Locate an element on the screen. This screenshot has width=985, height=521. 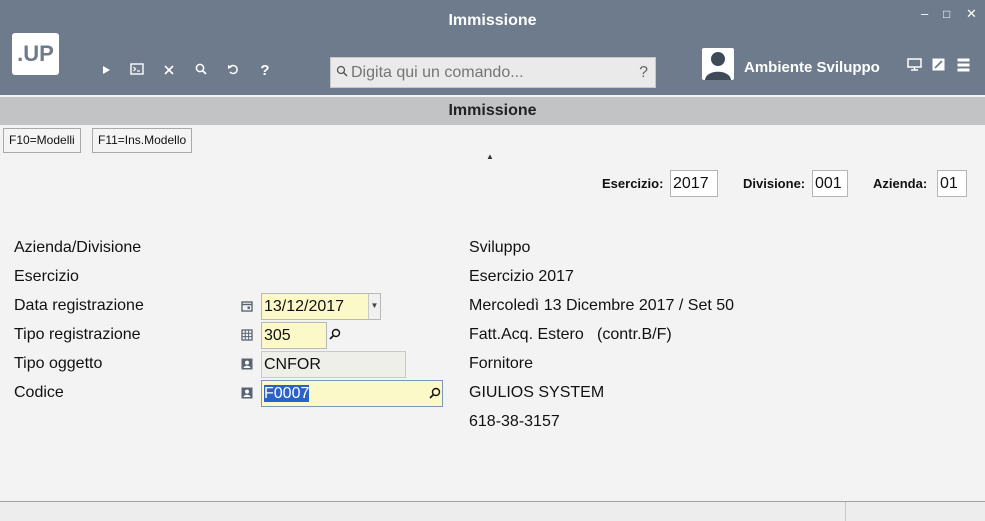
esercizio-row-label: Esercizio is located at coordinates (46, 276).